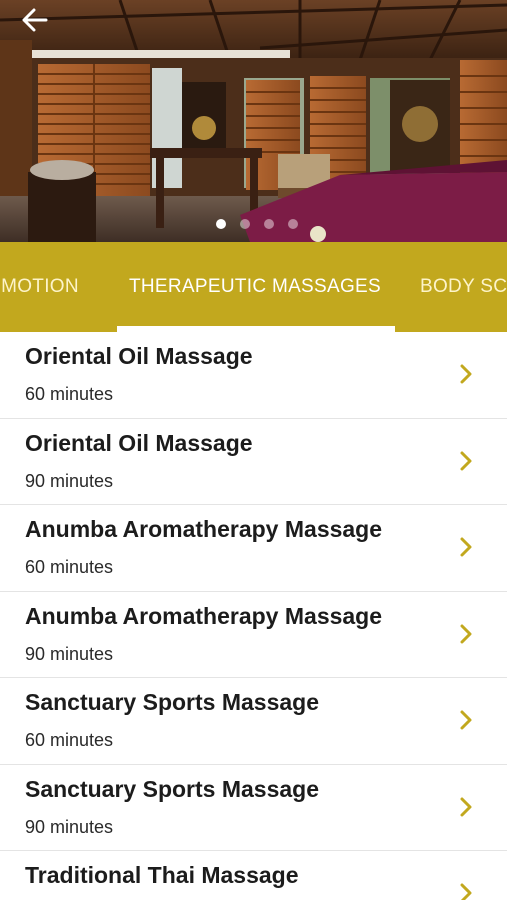 This screenshot has width=507, height=900. I want to click on tab-body-scrubs: BODY SC, so click(463, 287).